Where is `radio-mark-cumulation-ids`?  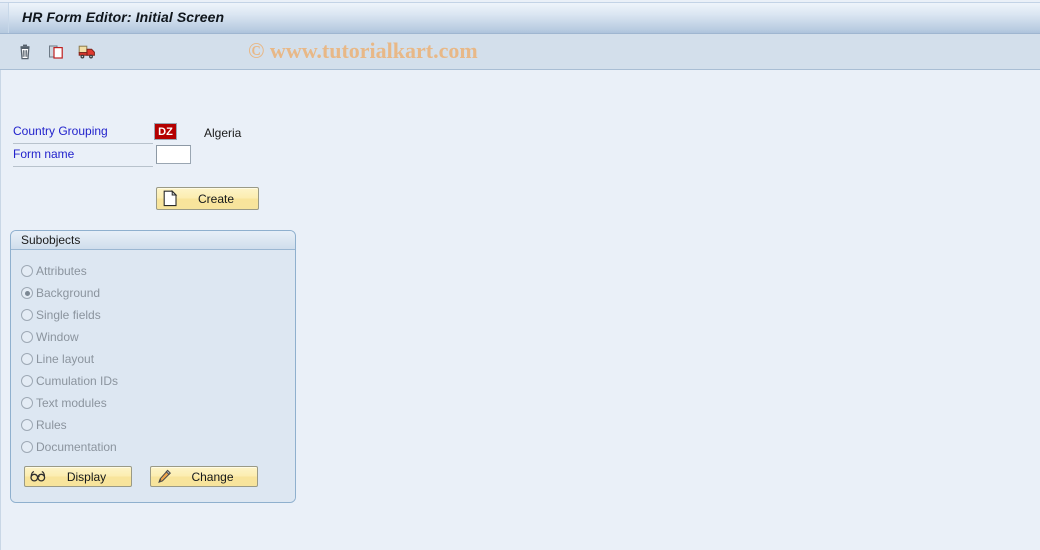
radio-mark-cumulation-ids is located at coordinates (27, 381).